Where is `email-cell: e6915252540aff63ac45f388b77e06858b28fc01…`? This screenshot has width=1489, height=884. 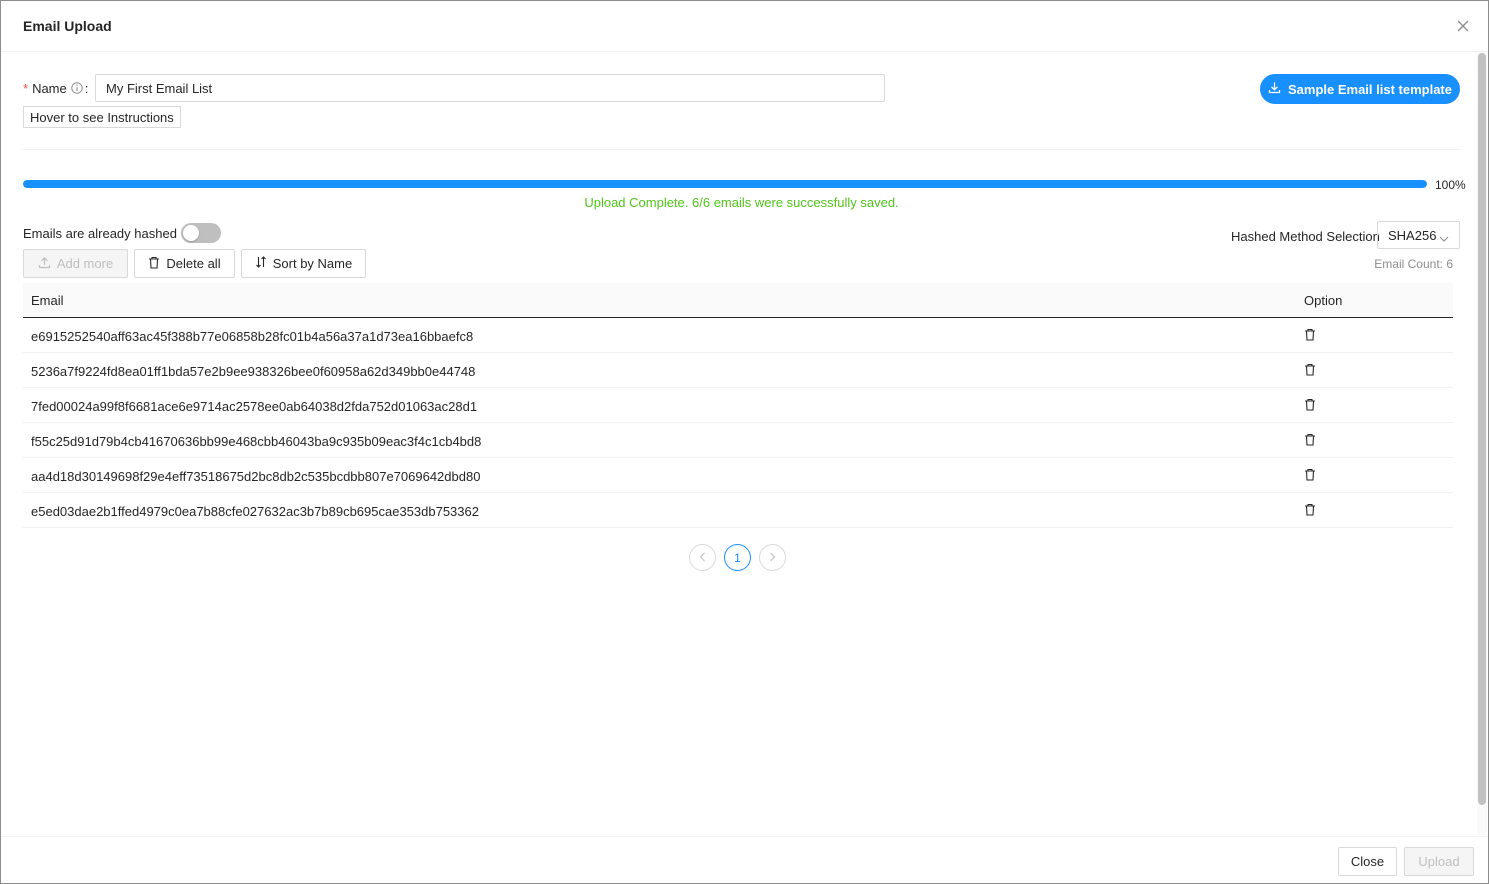 email-cell: e6915252540aff63ac45f388b77e06858b28fc01… is located at coordinates (252, 336).